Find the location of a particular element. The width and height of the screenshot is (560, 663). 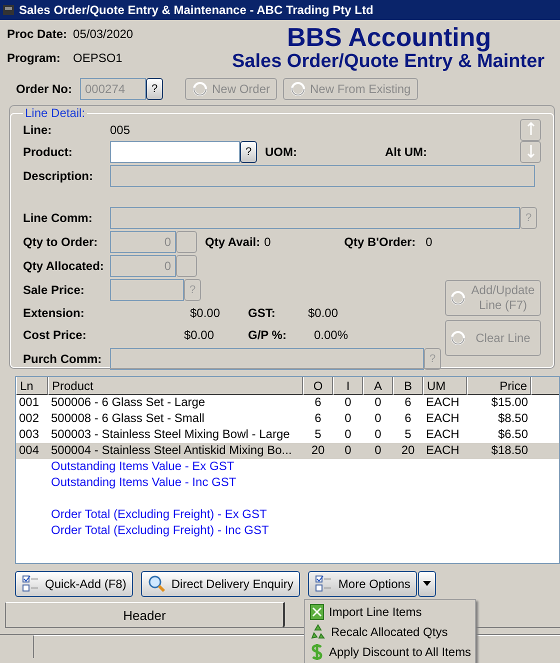

field-label: G/P %: is located at coordinates (268, 335).